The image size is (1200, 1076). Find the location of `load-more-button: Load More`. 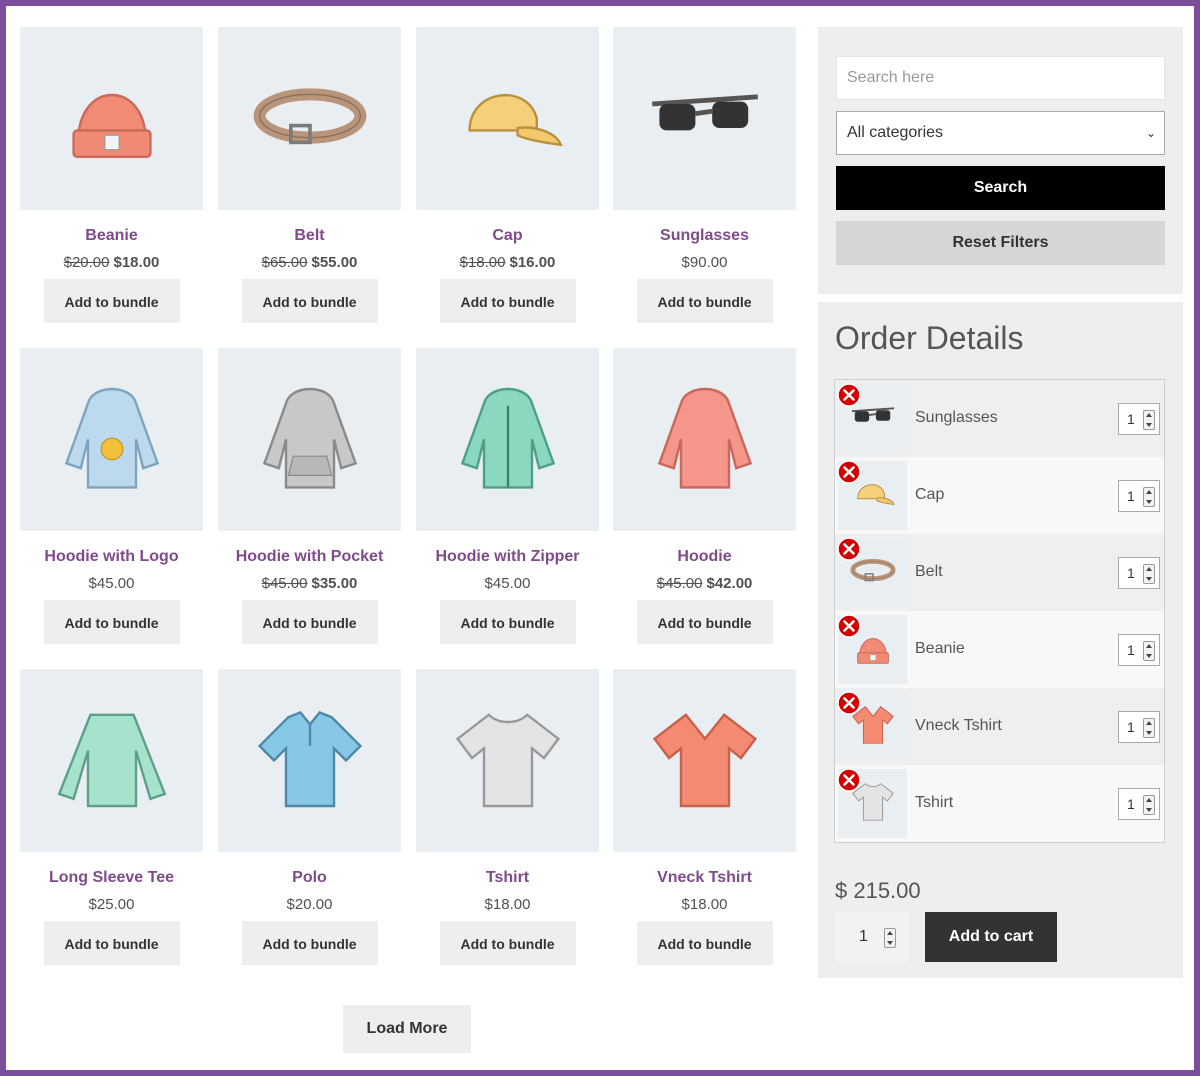

load-more-button: Load More is located at coordinates (407, 1029).